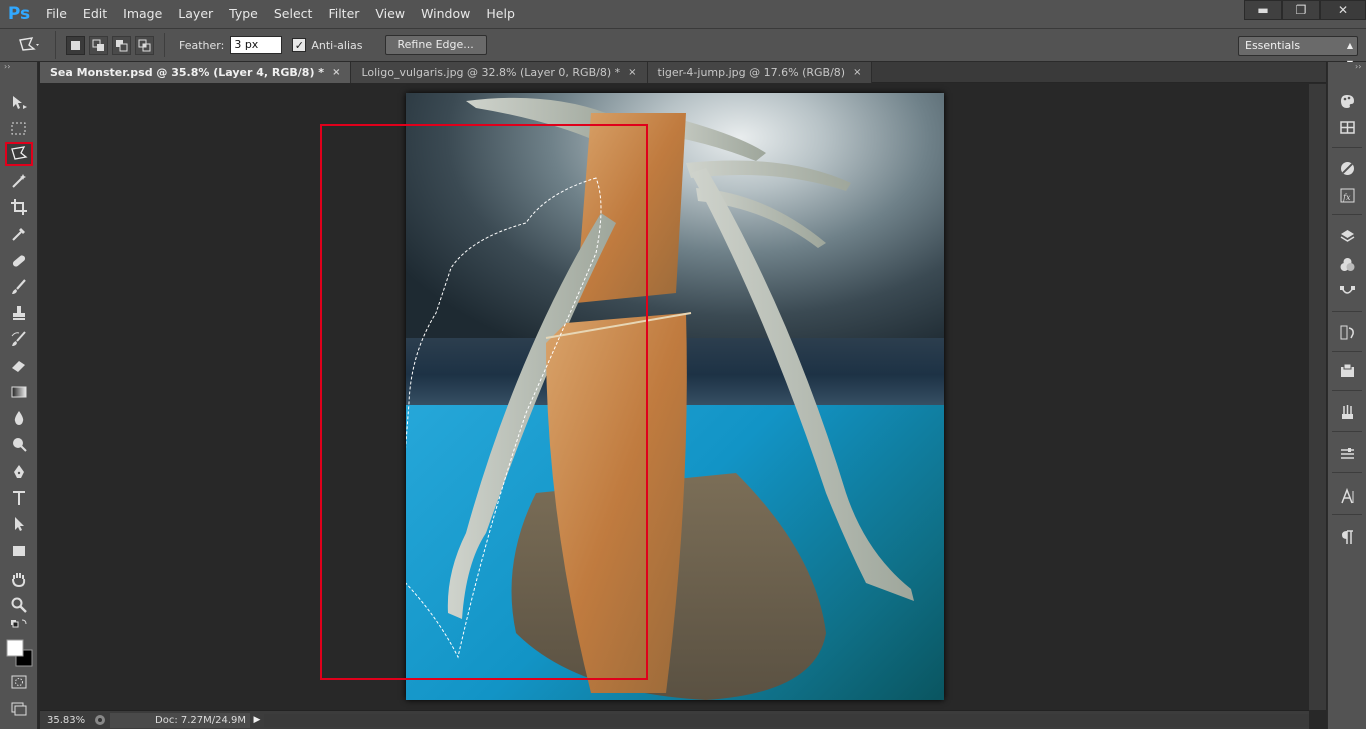 The width and height of the screenshot is (1366, 729). I want to click on history-brush-tool, so click(19, 339).